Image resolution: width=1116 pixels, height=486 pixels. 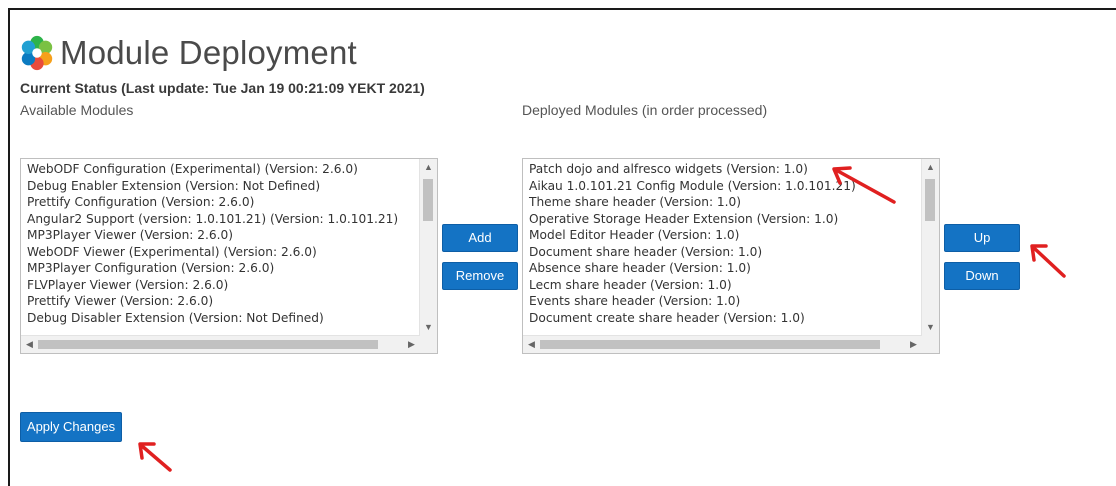 I want to click on list-item: Absence share header (Version: 1.0), so click(x=724, y=268).